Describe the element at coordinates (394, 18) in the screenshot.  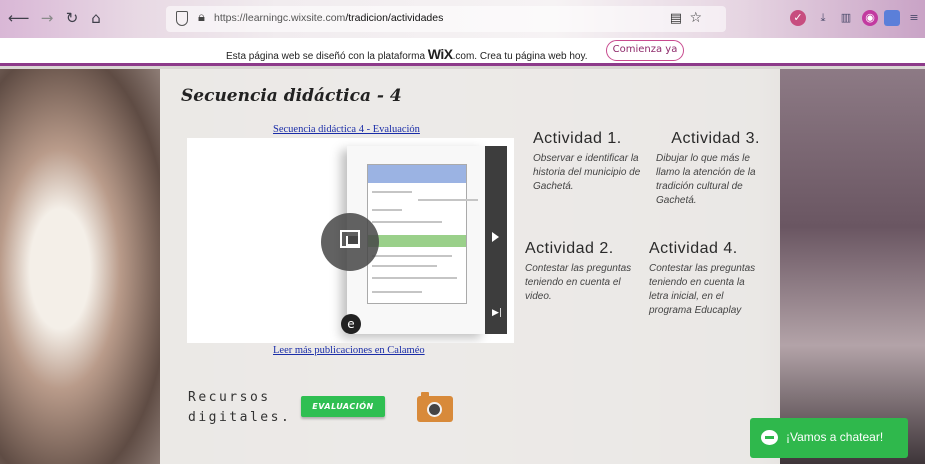
I see `url-path: /tradicion/actividades` at that location.